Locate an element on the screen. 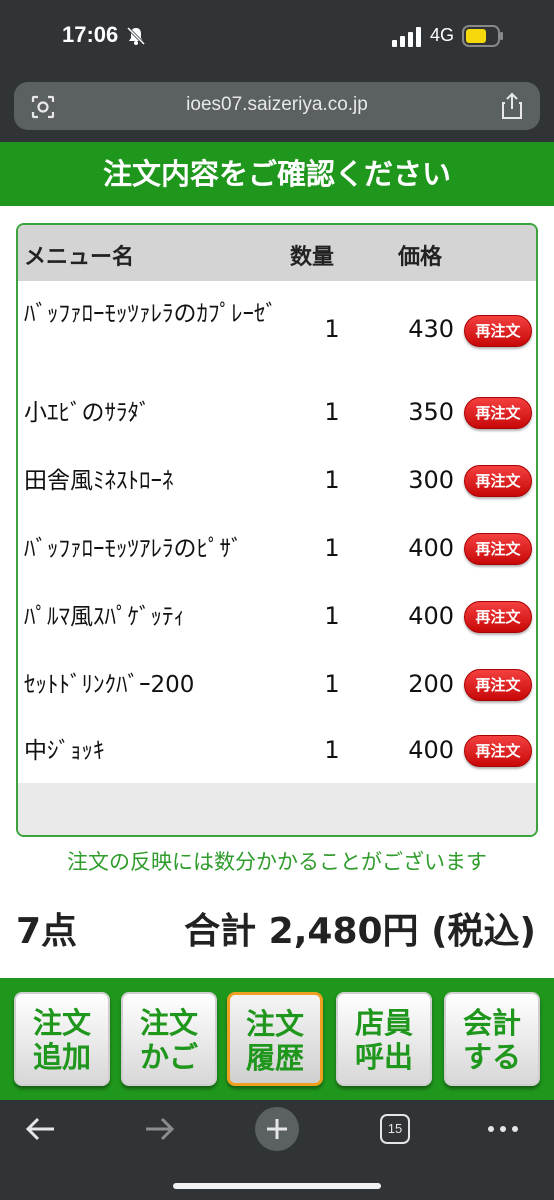 This screenshot has width=554, height=1200. page-title: 注文内容をご確認ください is located at coordinates (277, 174).